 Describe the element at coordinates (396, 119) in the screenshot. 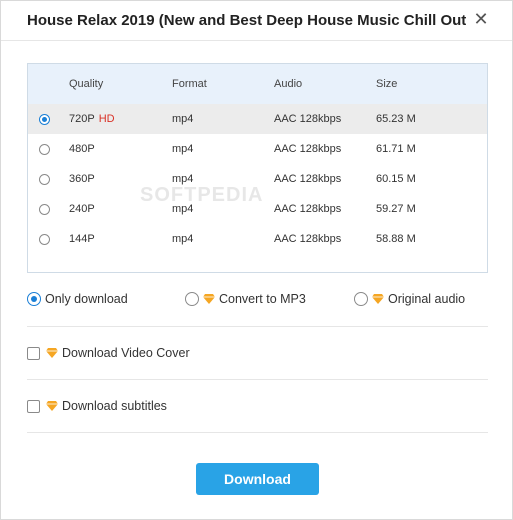

I see `size-cell: 65.23 M` at that location.